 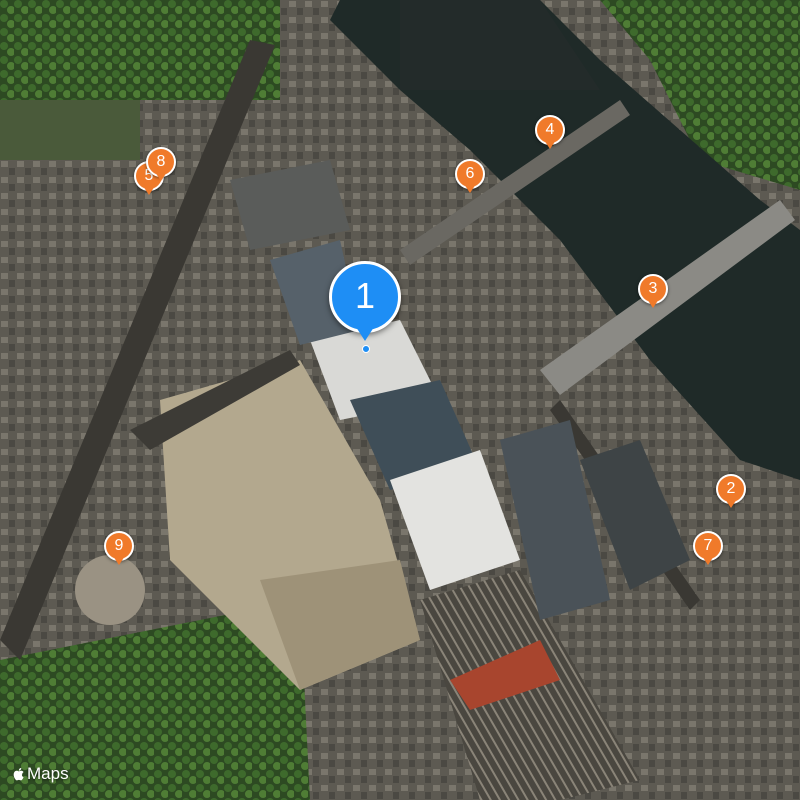 I want to click on map-marker-6: 6, so click(x=470, y=178).